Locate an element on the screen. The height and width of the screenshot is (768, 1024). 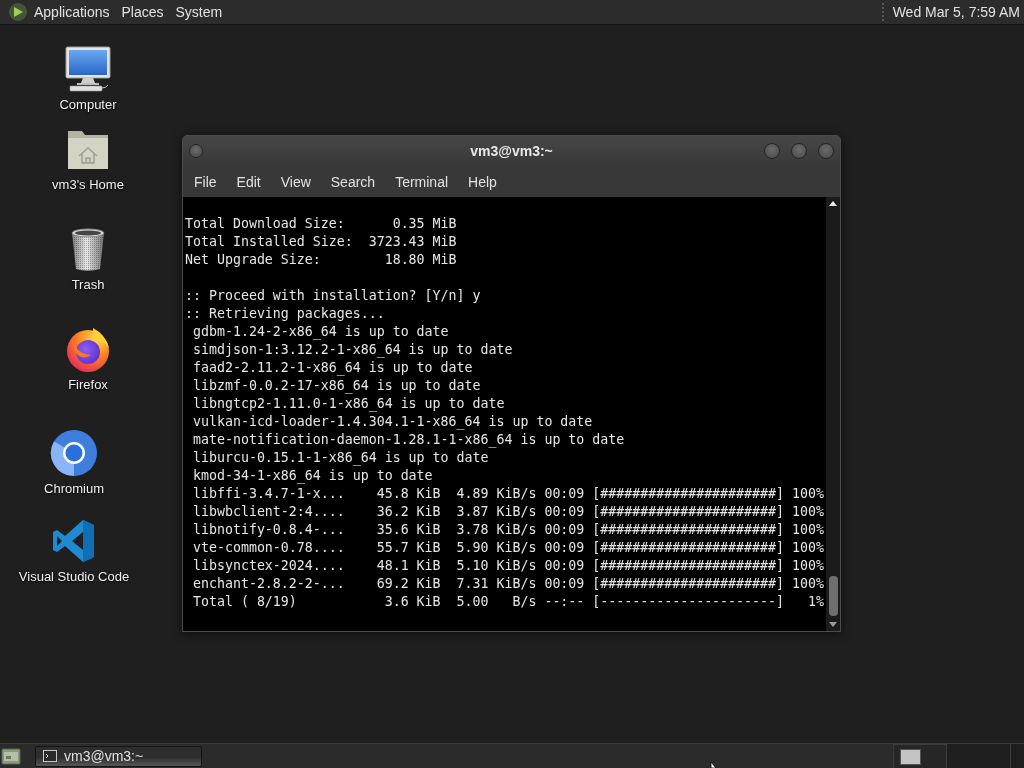
scroll-down-icon is located at coordinates (833, 624).